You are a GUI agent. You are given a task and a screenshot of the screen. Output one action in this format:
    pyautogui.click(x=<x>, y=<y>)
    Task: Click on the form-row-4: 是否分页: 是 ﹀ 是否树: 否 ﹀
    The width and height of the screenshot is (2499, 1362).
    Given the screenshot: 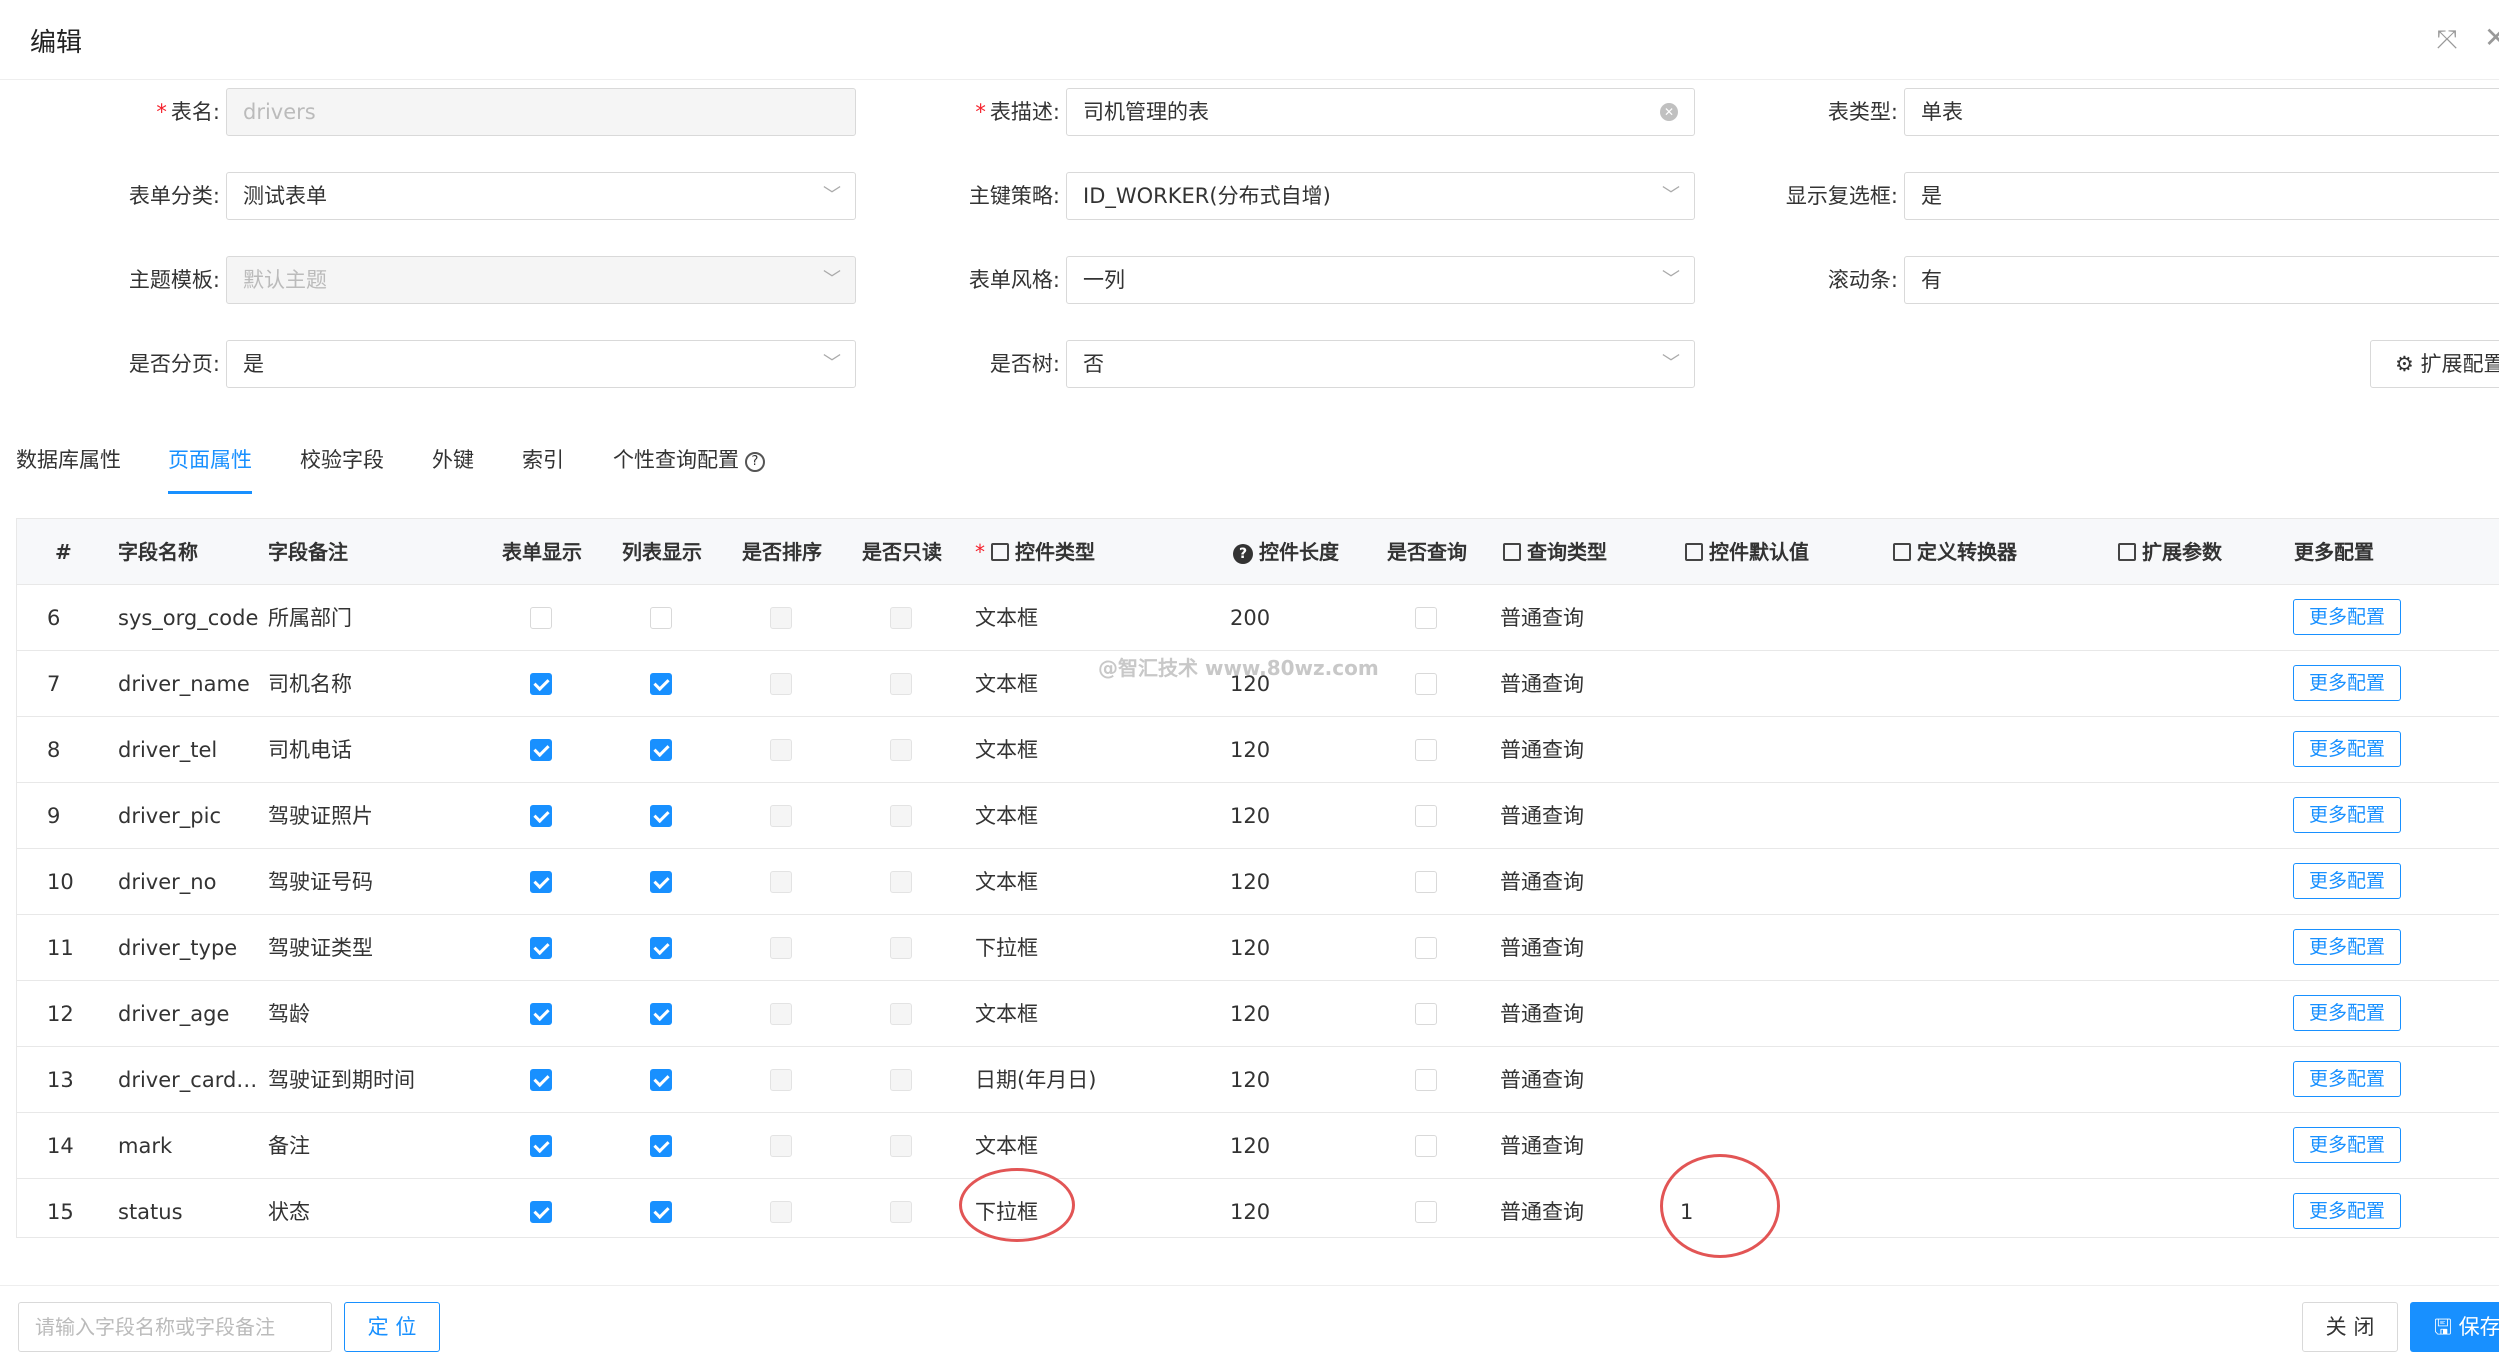 What is the action you would take?
    pyautogui.click(x=1249, y=365)
    